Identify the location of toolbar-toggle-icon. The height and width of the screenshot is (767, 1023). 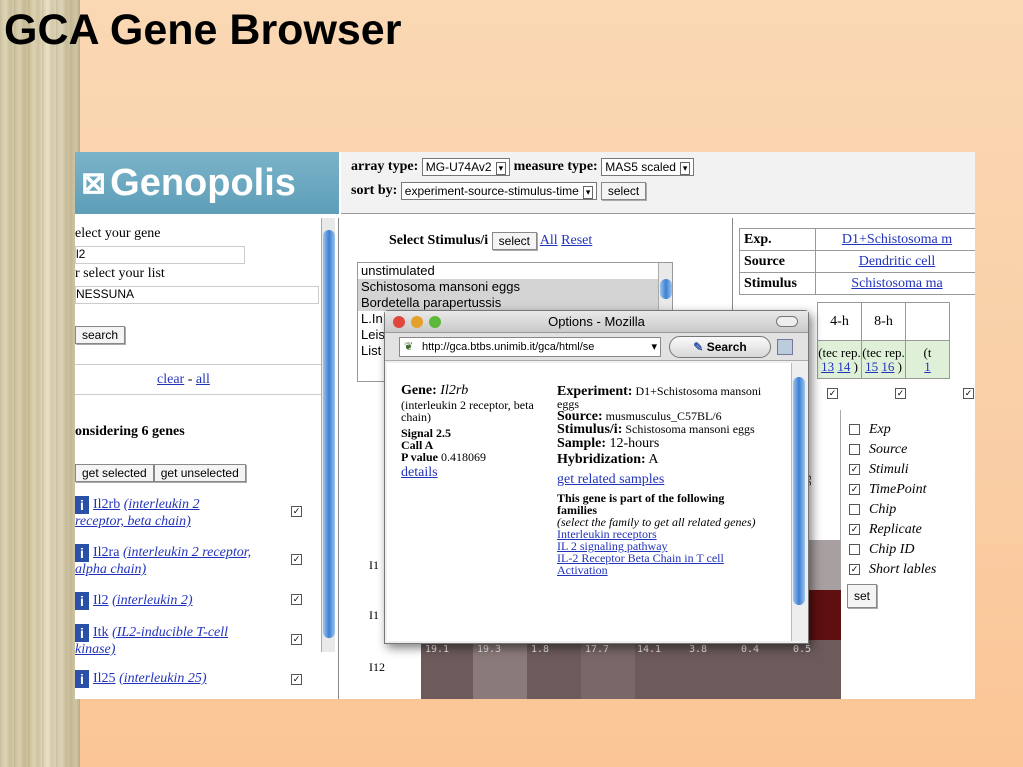
(787, 321).